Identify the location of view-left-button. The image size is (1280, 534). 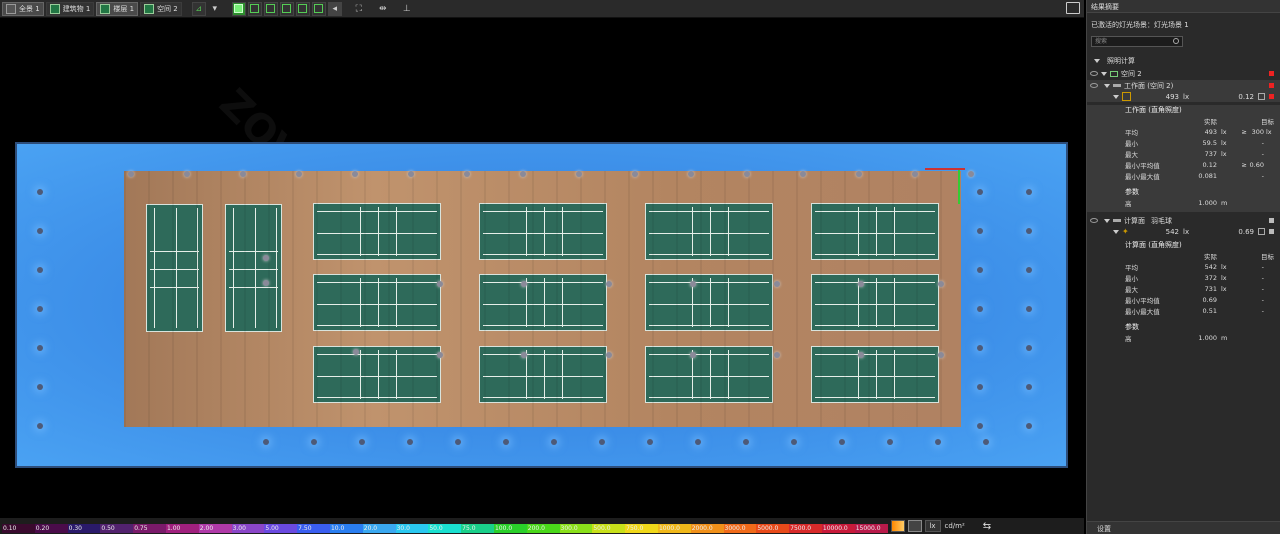
(270, 8).